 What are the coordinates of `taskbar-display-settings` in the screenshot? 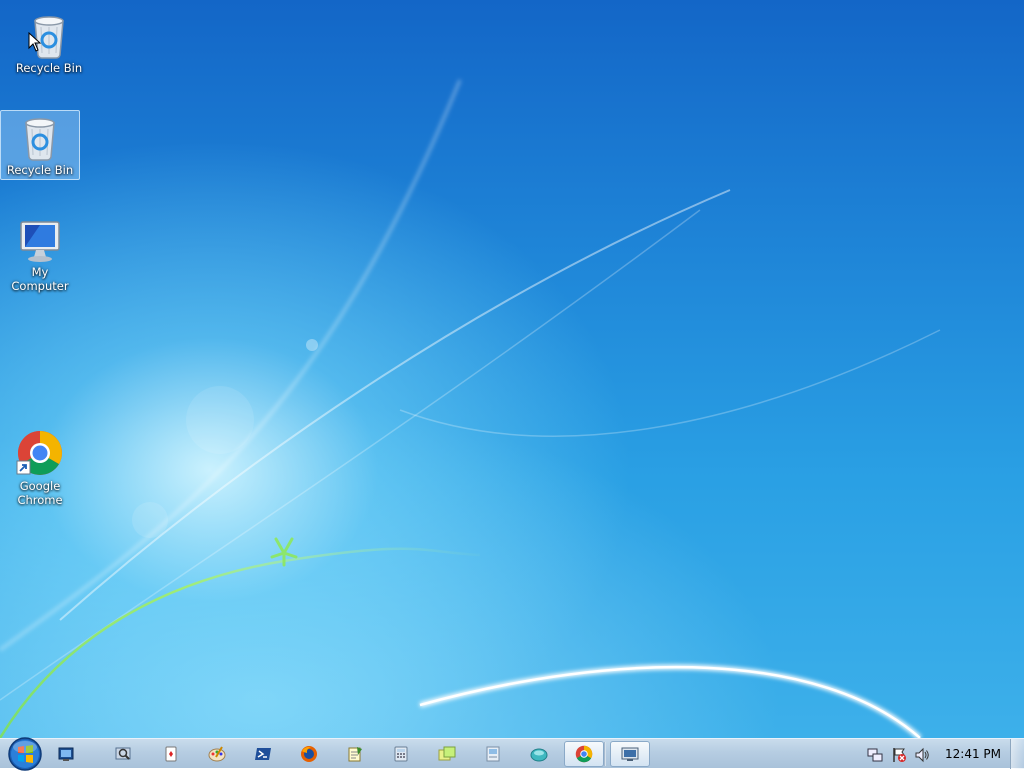 It's located at (630, 754).